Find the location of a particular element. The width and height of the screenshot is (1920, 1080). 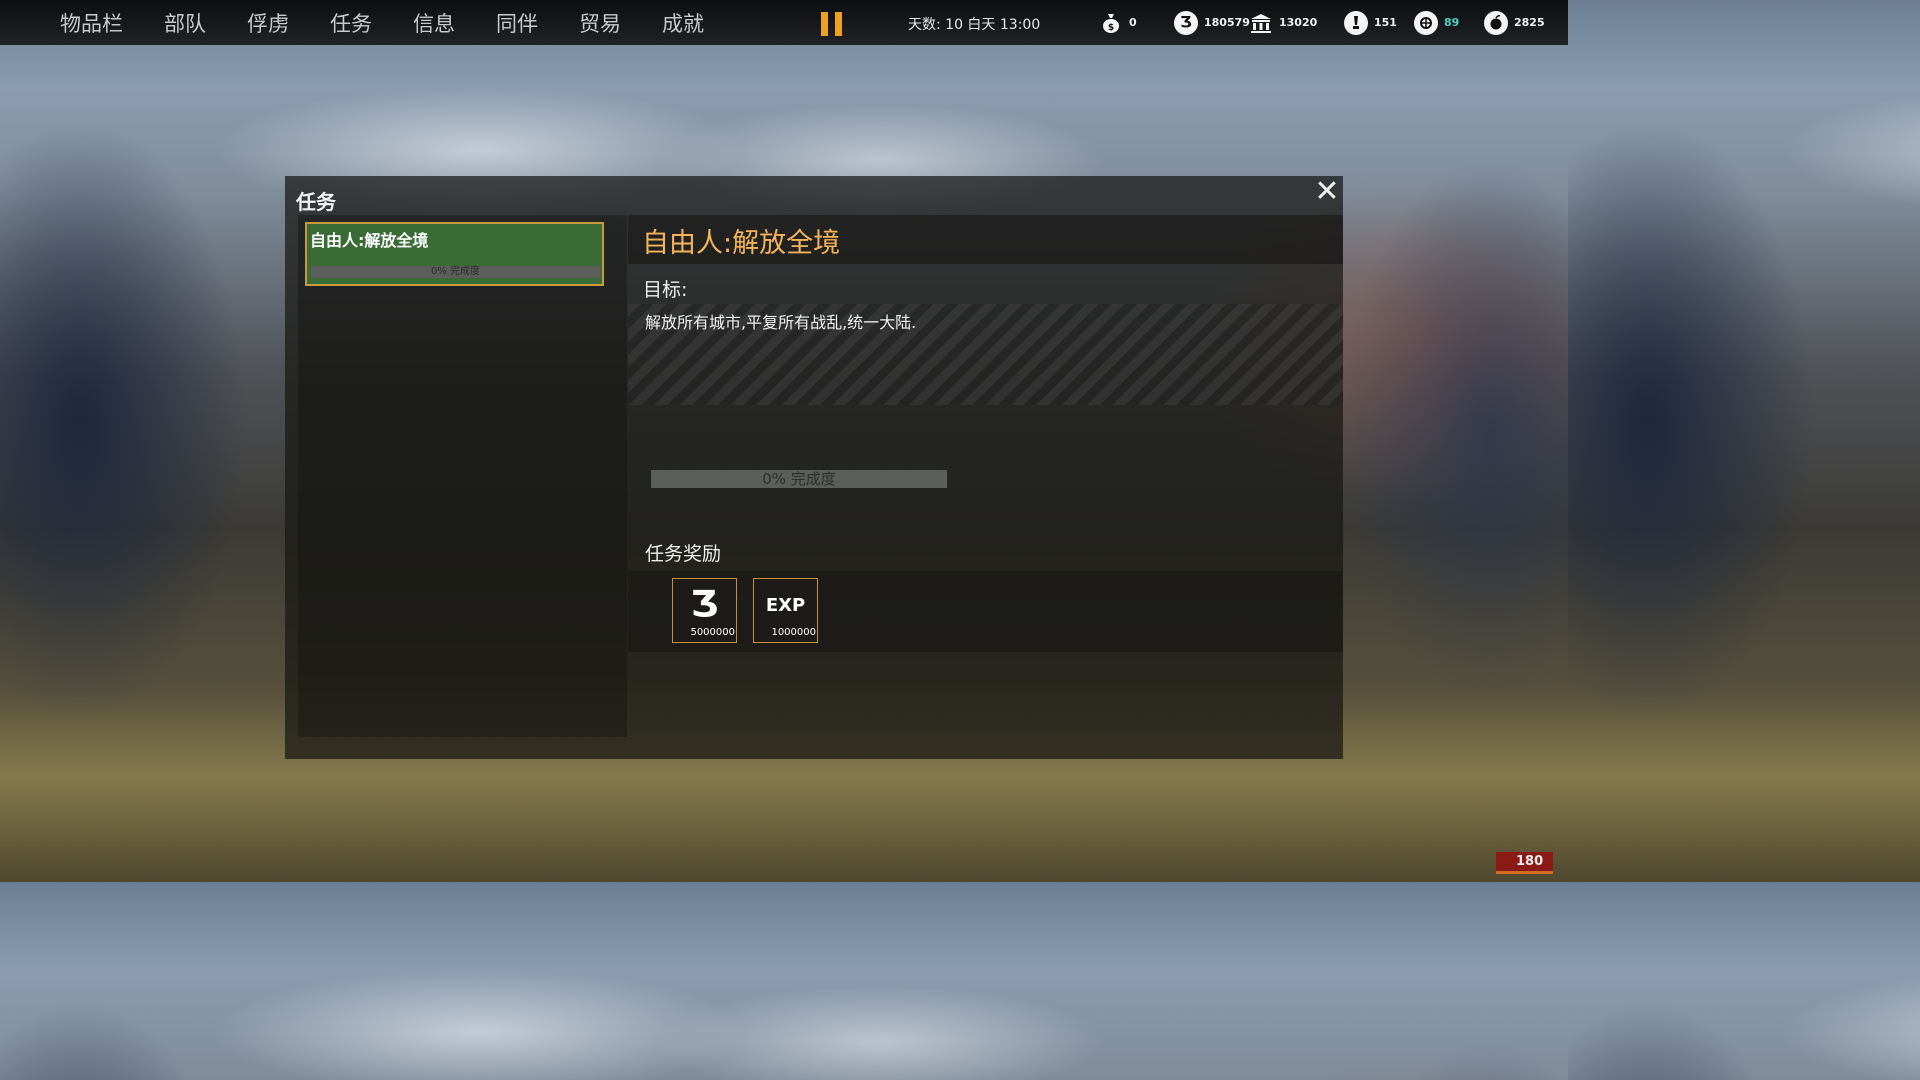

money-bag-value: 0 is located at coordinates (1133, 22).